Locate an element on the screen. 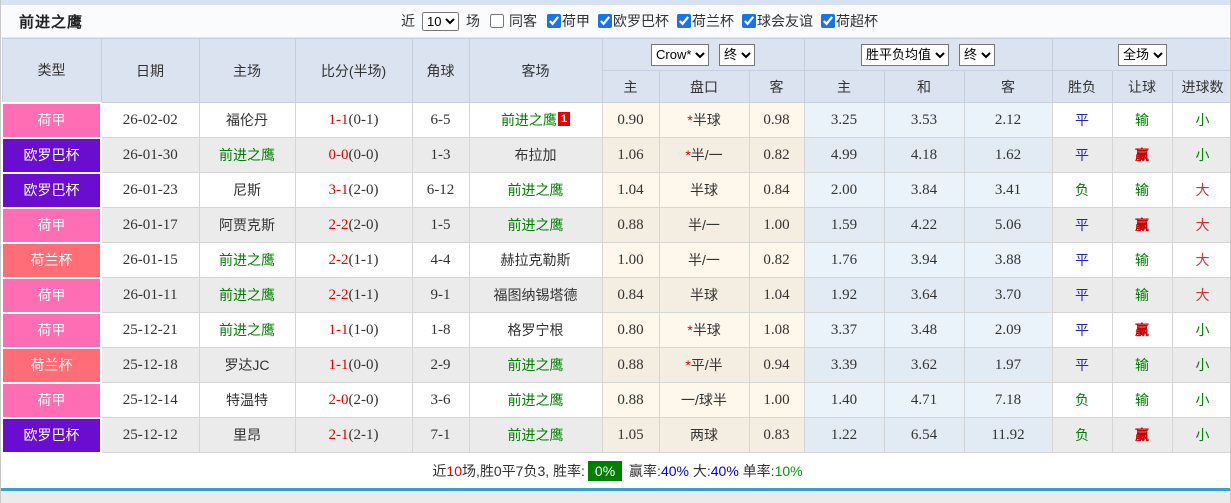  corners: 4-4 is located at coordinates (440, 260).